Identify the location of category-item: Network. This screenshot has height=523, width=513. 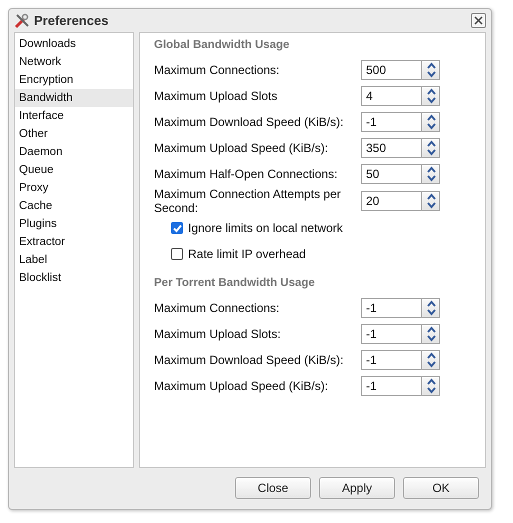
(74, 62).